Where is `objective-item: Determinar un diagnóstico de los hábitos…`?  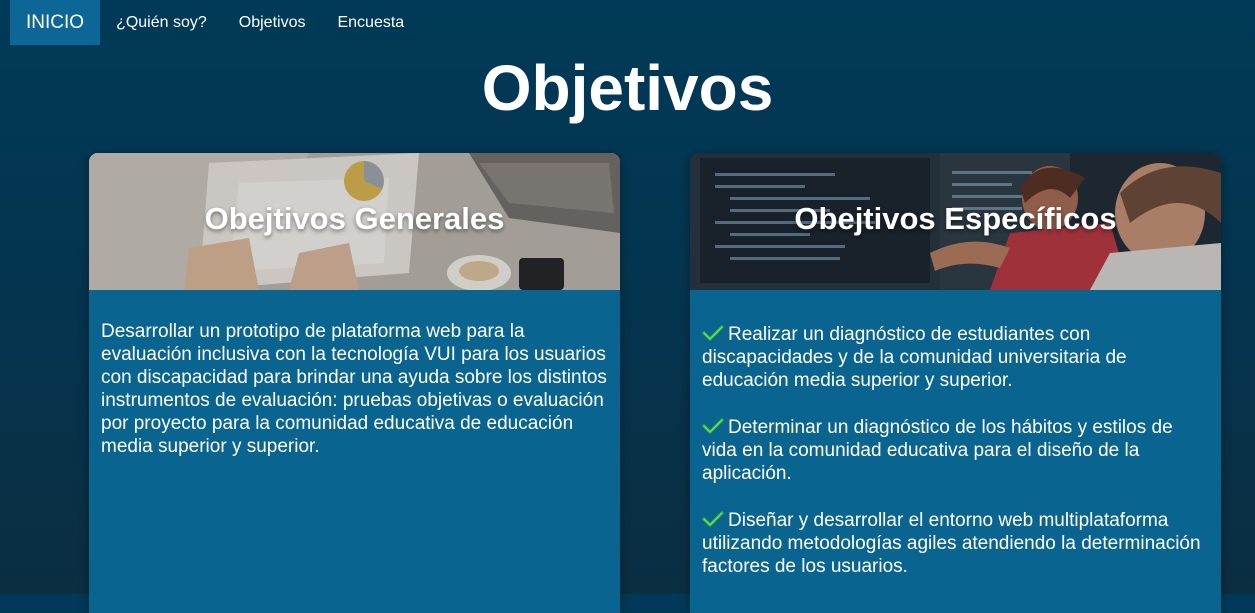
objective-item: Determinar un diagnóstico de los hábitos… is located at coordinates (955, 450).